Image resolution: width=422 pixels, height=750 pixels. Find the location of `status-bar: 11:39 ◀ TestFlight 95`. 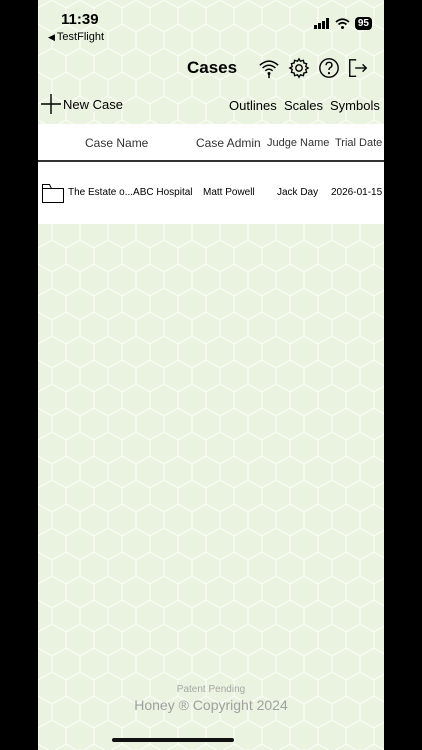

status-bar: 11:39 ◀ TestFlight 95 is located at coordinates (211, 22).